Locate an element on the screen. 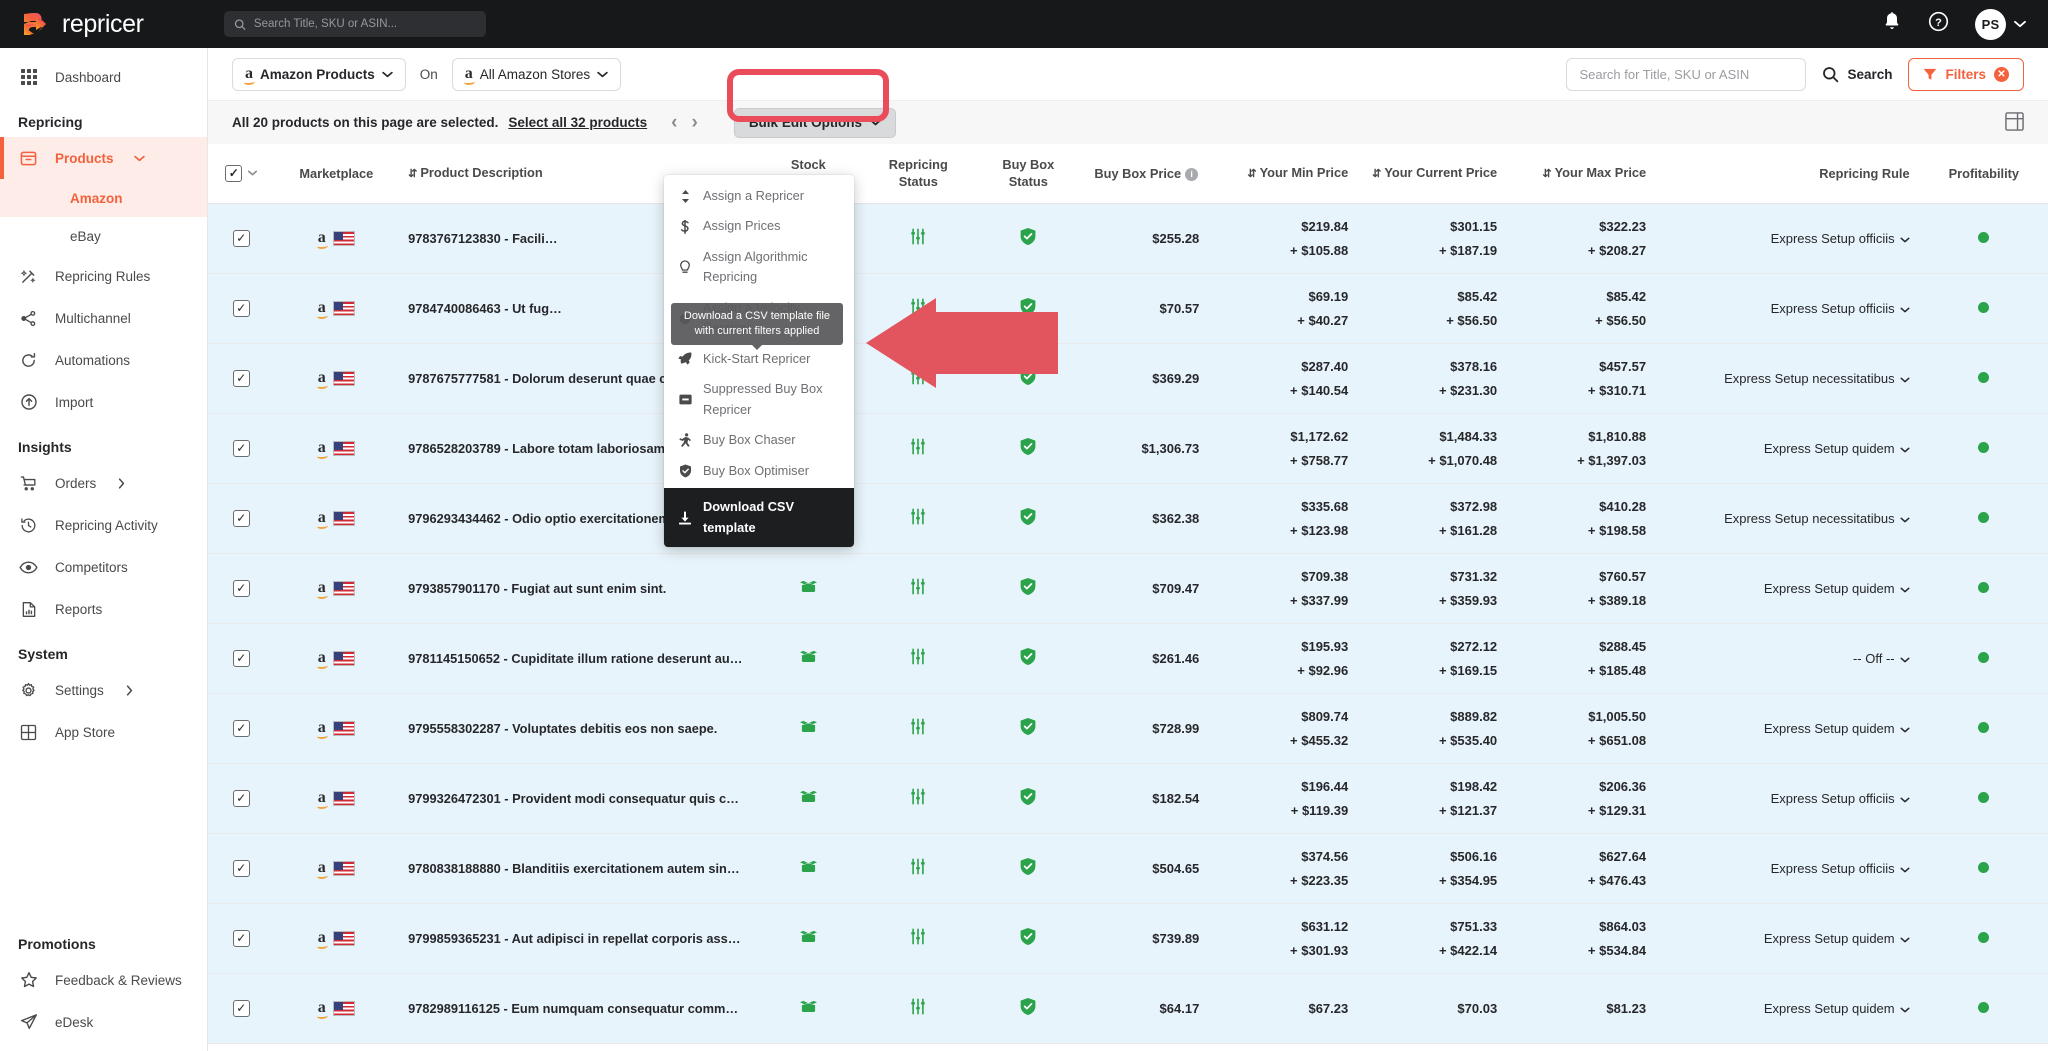 The height and width of the screenshot is (1051, 2048). cell-your-min-price: $335.68 + $123.98 is located at coordinates (1284, 518).